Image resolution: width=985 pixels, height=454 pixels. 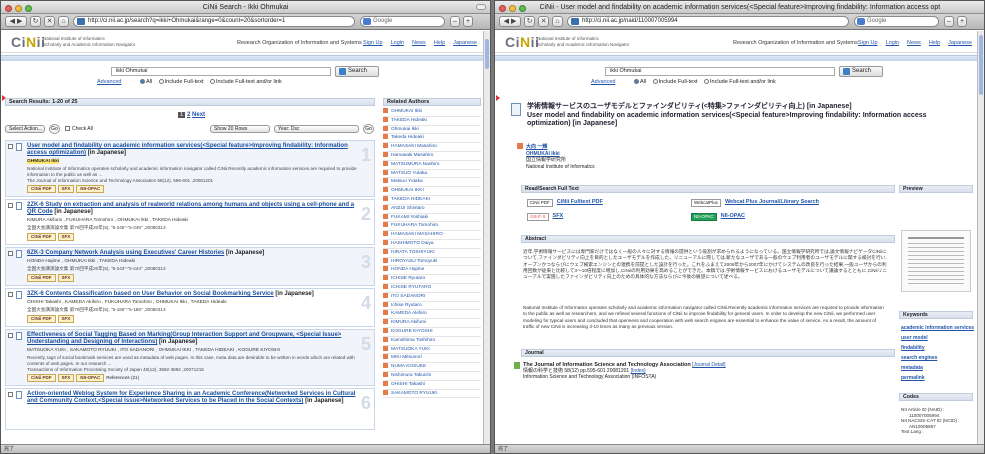 I want to click on references-link: References (21), so click(x=122, y=377).